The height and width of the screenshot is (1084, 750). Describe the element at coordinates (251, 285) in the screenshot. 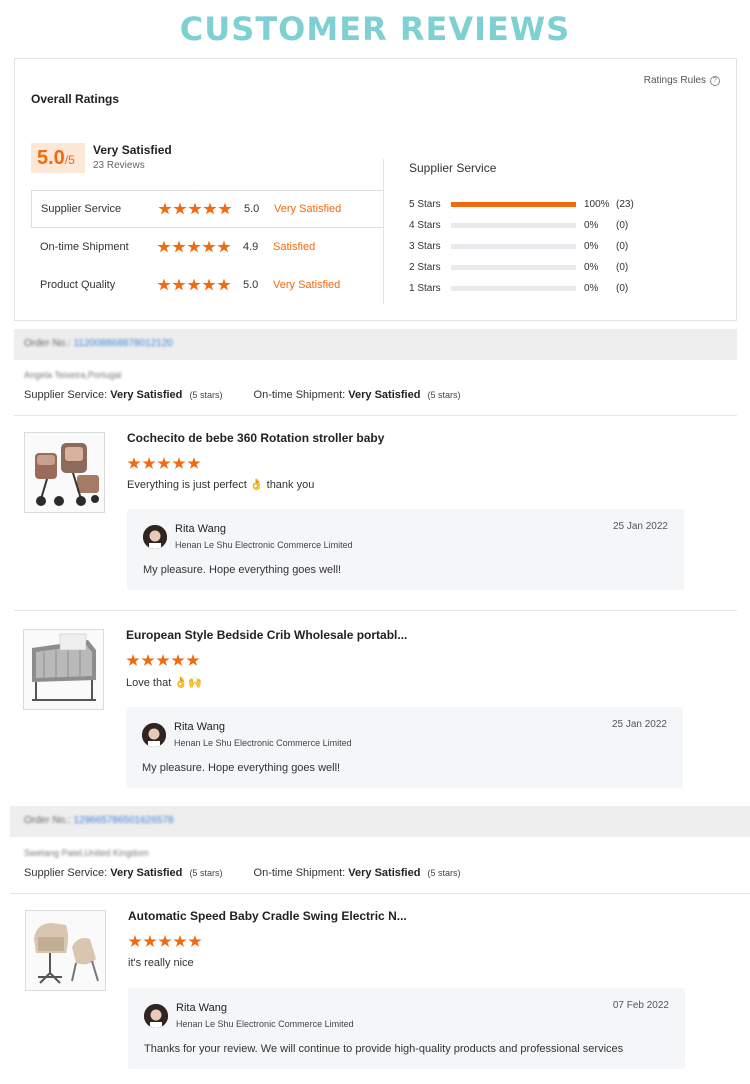

I see `category-value: 5.0` at that location.